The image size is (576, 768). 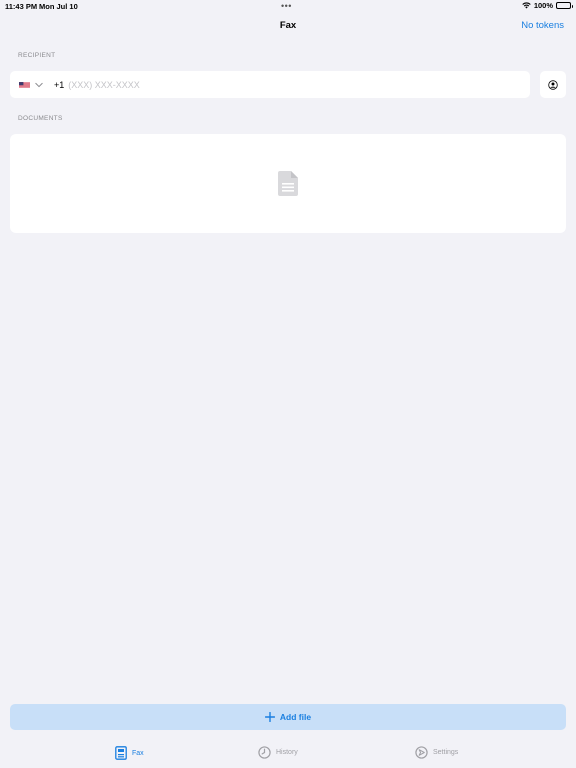 I want to click on status-bar: 11:43 PM Mon Jul 10 ••• 100%, so click(x=288, y=6).